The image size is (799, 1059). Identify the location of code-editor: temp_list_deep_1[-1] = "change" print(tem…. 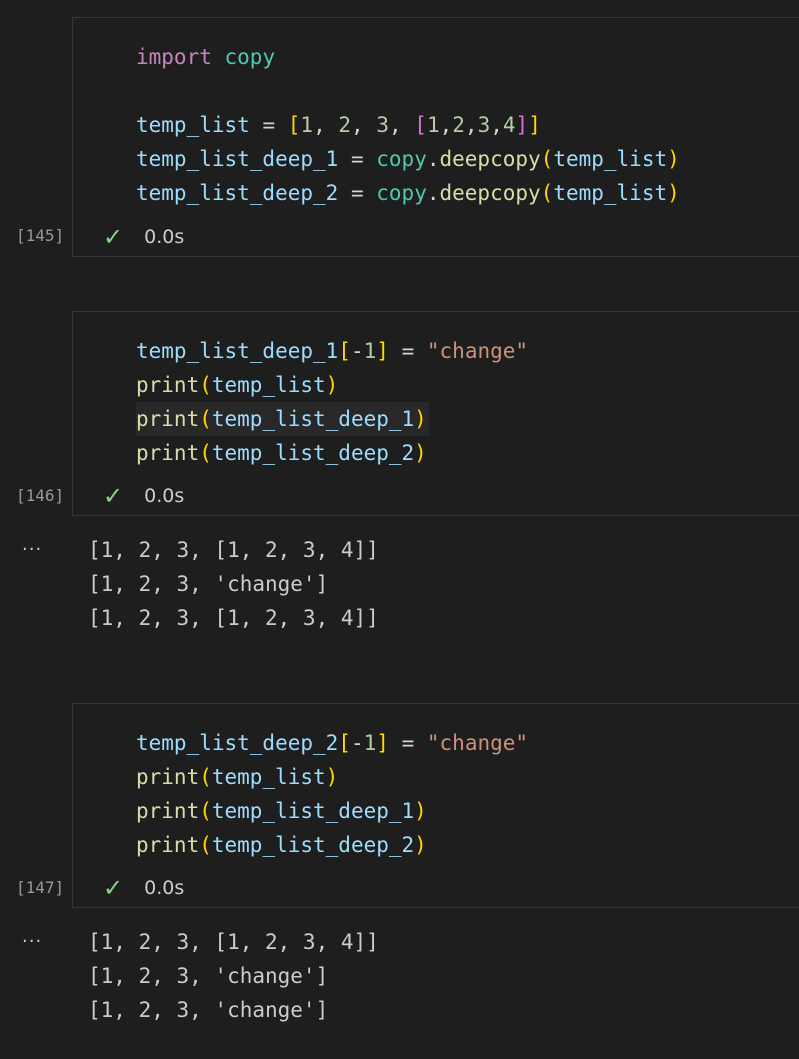
(332, 402).